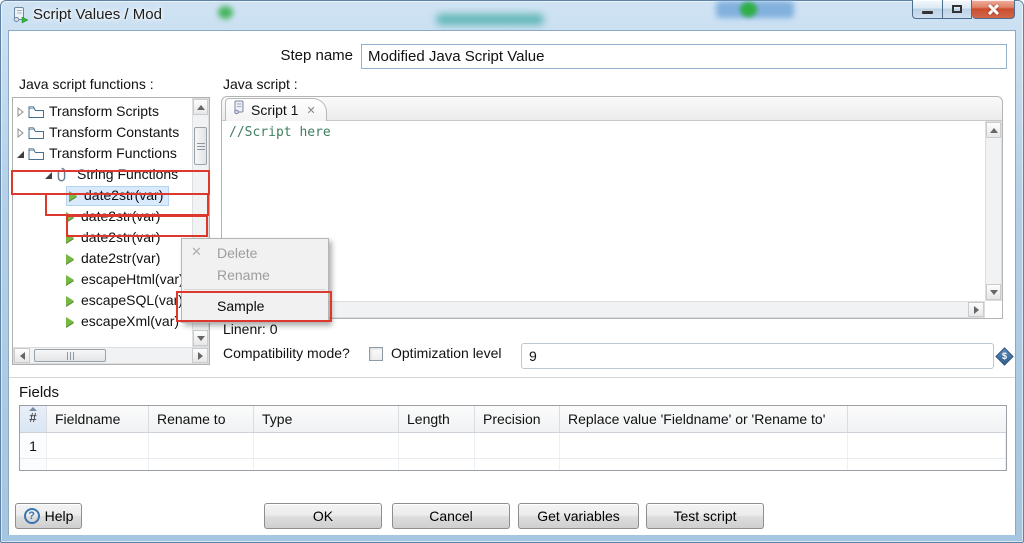 The width and height of the screenshot is (1024, 543). I want to click on step-name-input, so click(684, 56).